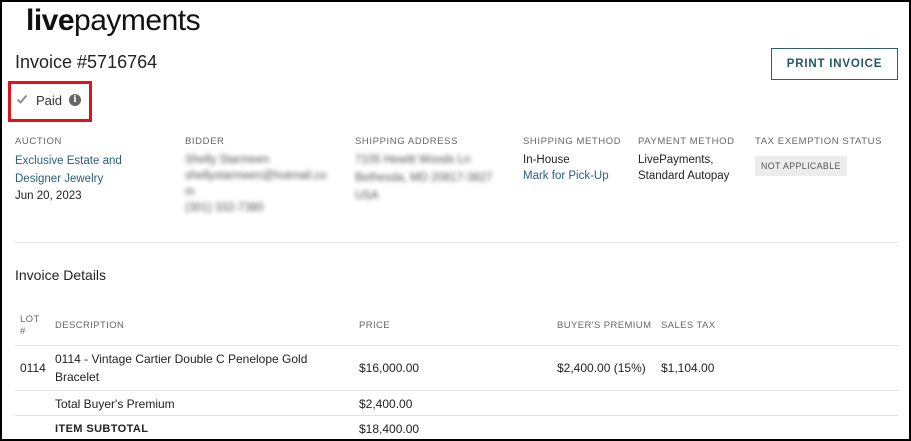 This screenshot has width=911, height=441. Describe the element at coordinates (413, 160) in the screenshot. I see `address-street: 7105 Hewitt Woods Ln` at that location.